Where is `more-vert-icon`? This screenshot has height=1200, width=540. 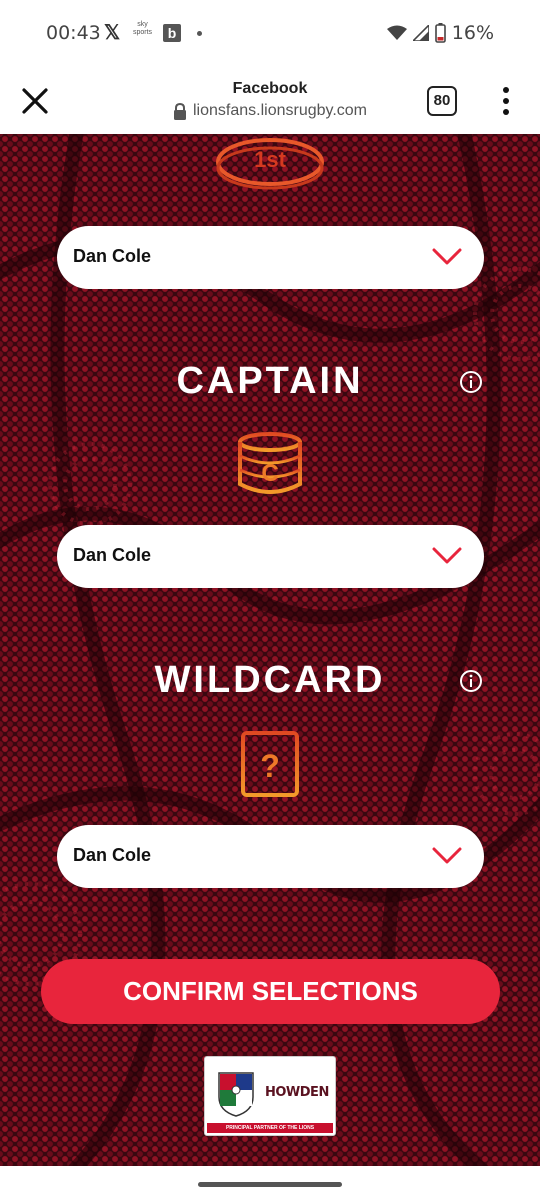 more-vert-icon is located at coordinates (506, 101).